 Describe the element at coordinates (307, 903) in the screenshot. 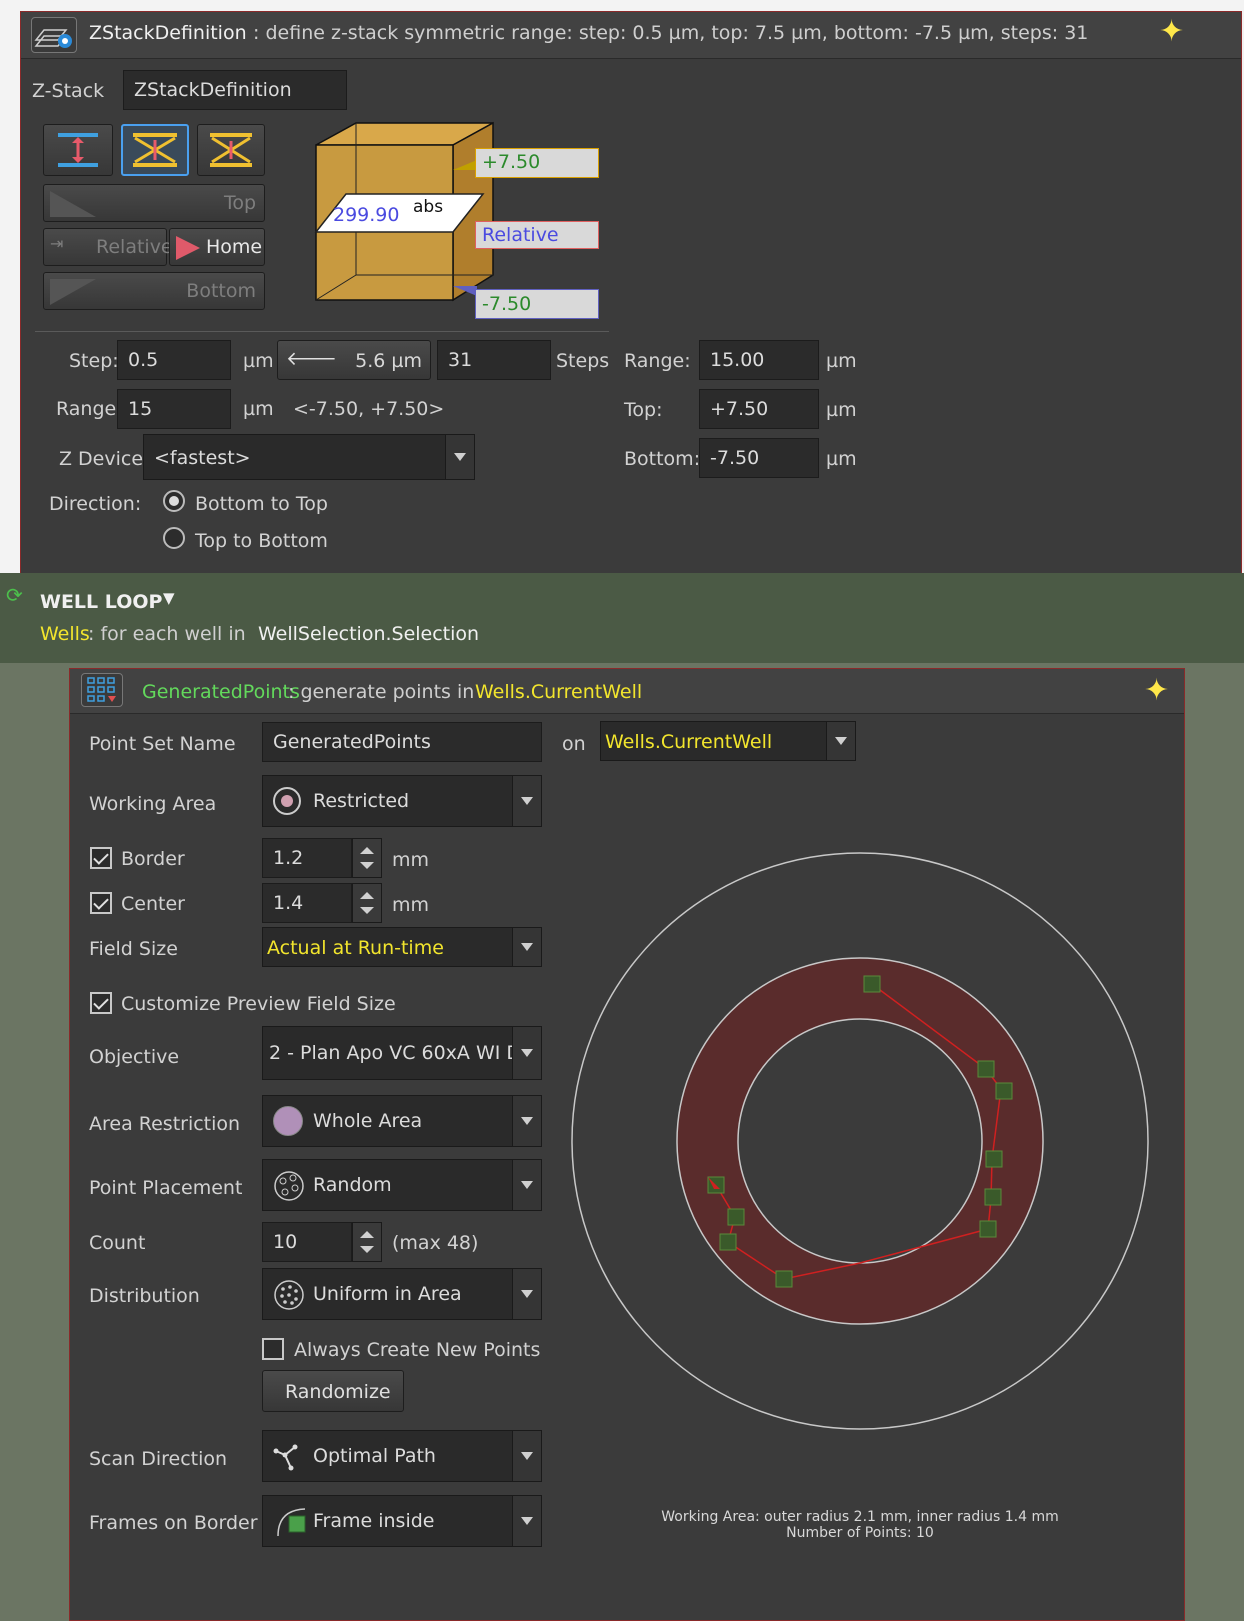

I see `center-field: 1.4` at that location.